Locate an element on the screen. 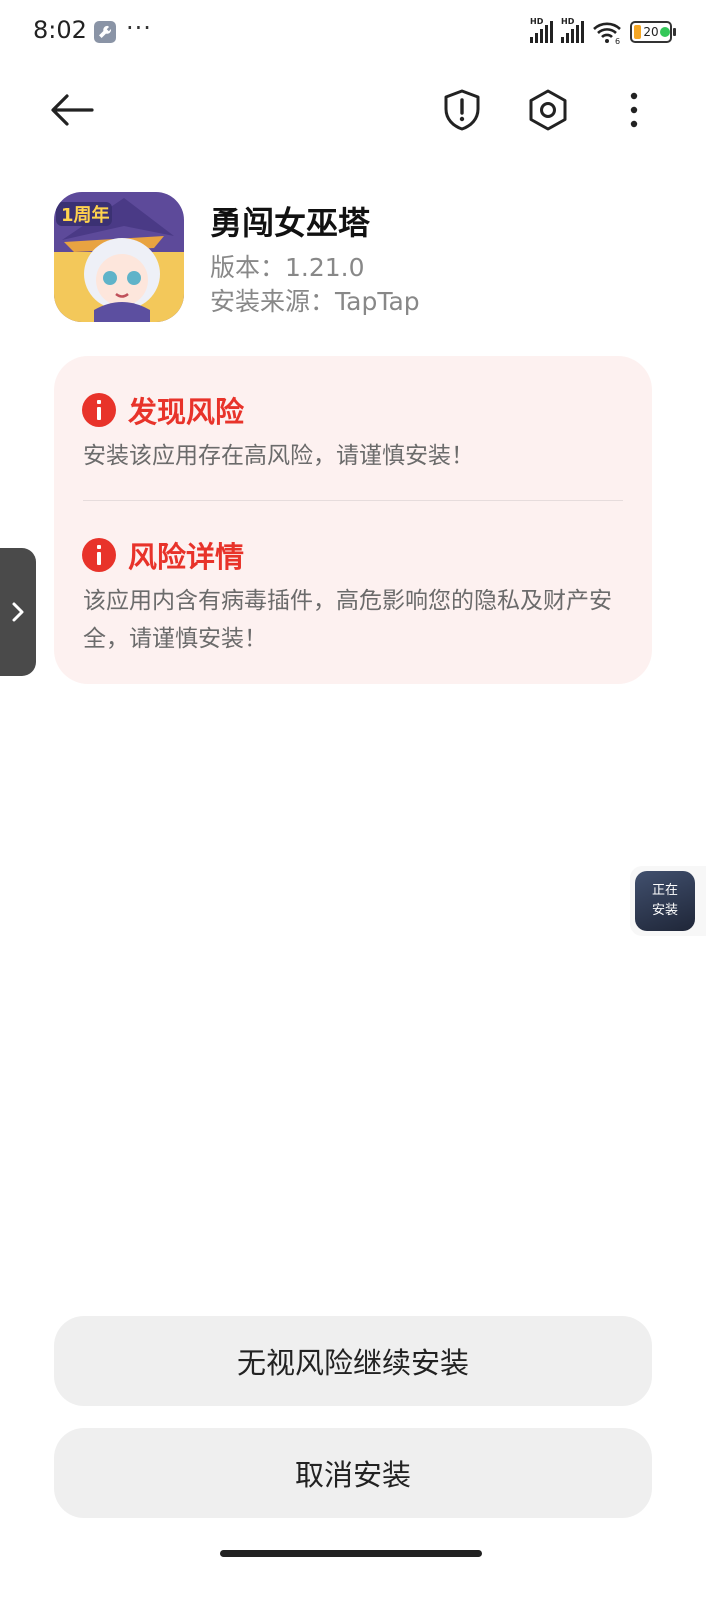 The height and width of the screenshot is (1600, 720). settings-hexagon-icon is located at coordinates (548, 110).